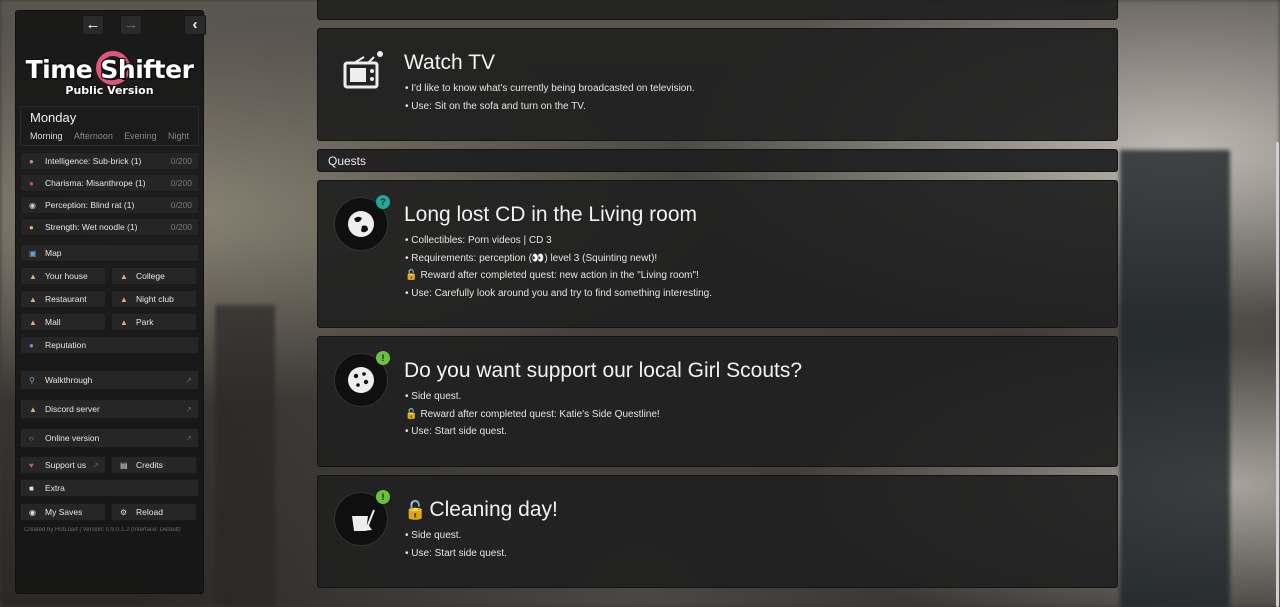  I want to click on location-row-2: ▲ Restaurant ▲ Night club, so click(109, 299).